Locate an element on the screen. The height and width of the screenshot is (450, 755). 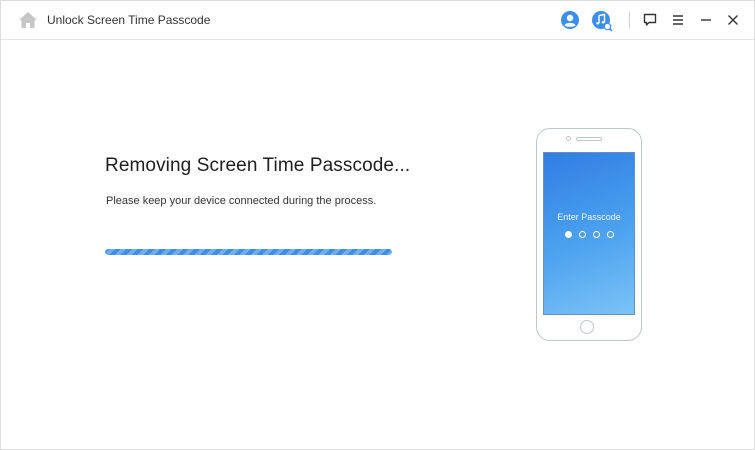
music-icon is located at coordinates (602, 21).